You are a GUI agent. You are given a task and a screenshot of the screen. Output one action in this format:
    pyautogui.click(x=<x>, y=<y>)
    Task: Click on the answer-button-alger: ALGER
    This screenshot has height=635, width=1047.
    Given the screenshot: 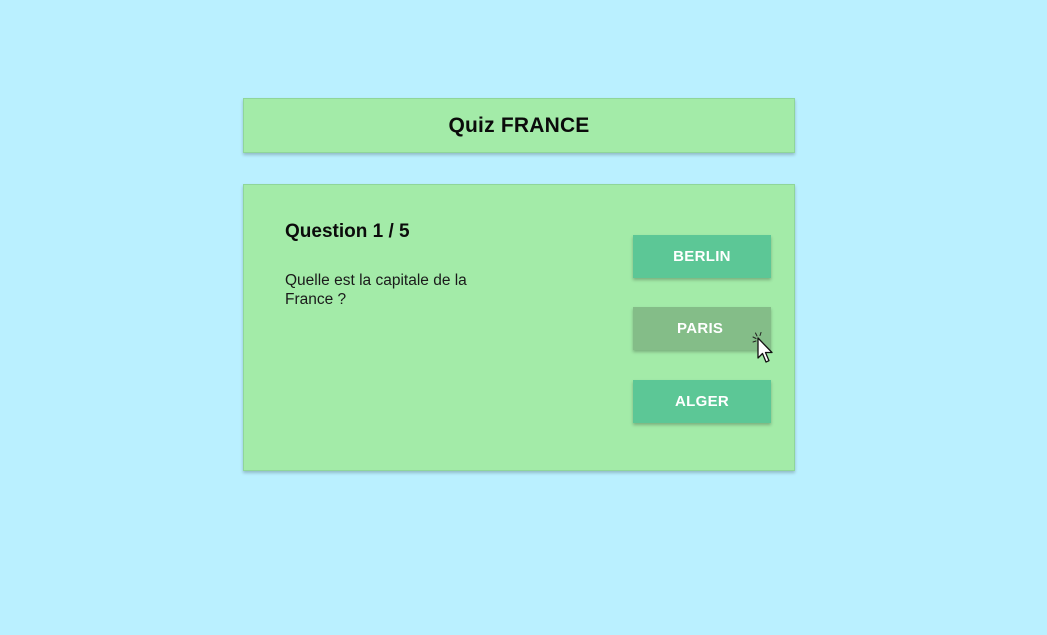 What is the action you would take?
    pyautogui.click(x=702, y=401)
    